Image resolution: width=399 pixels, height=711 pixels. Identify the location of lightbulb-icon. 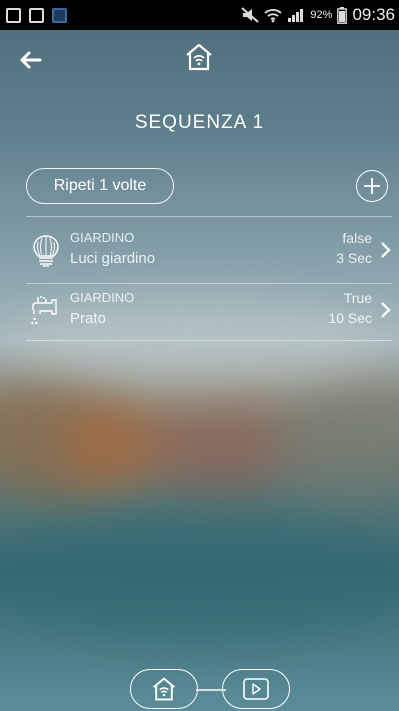
(46, 251).